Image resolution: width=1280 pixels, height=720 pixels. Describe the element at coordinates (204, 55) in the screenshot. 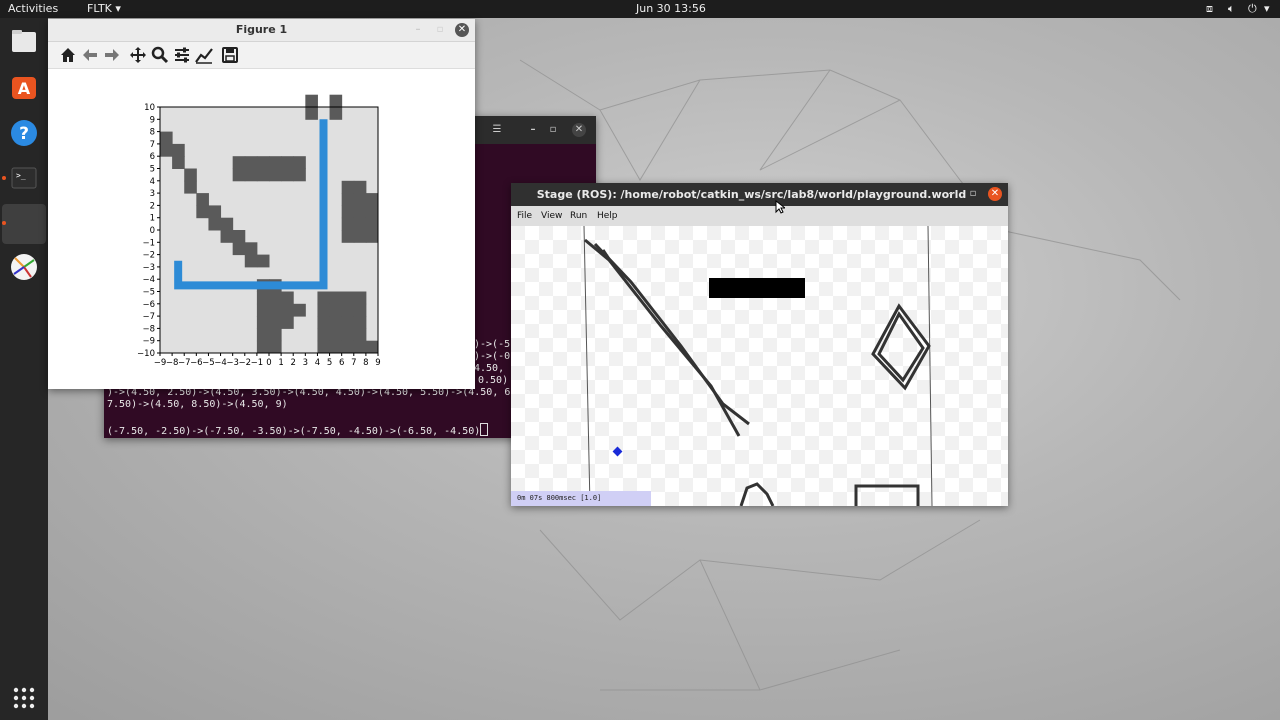

I see `edit-axis-icon` at that location.